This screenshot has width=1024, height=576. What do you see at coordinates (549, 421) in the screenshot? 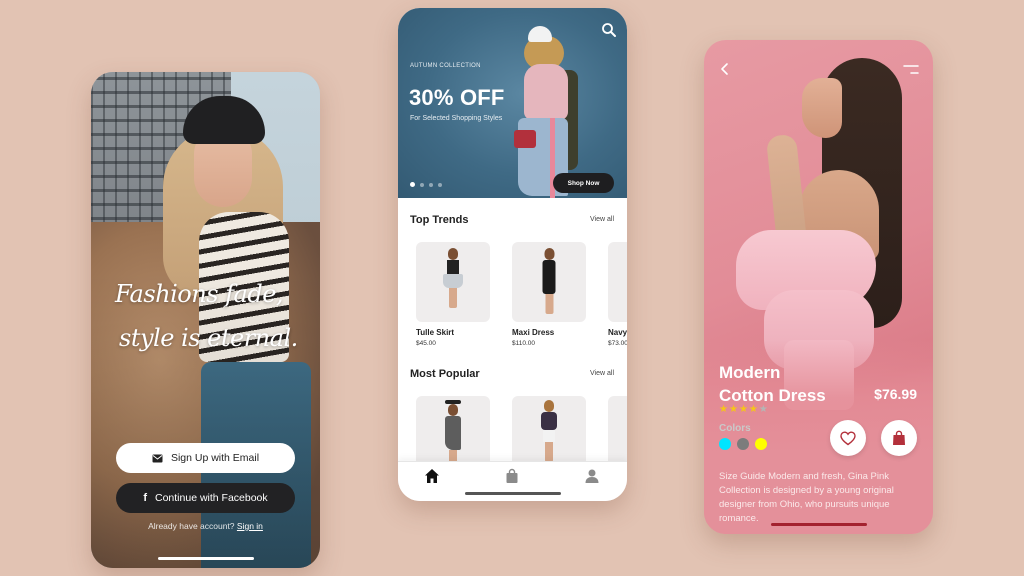
I see `figure-jacket` at bounding box center [549, 421].